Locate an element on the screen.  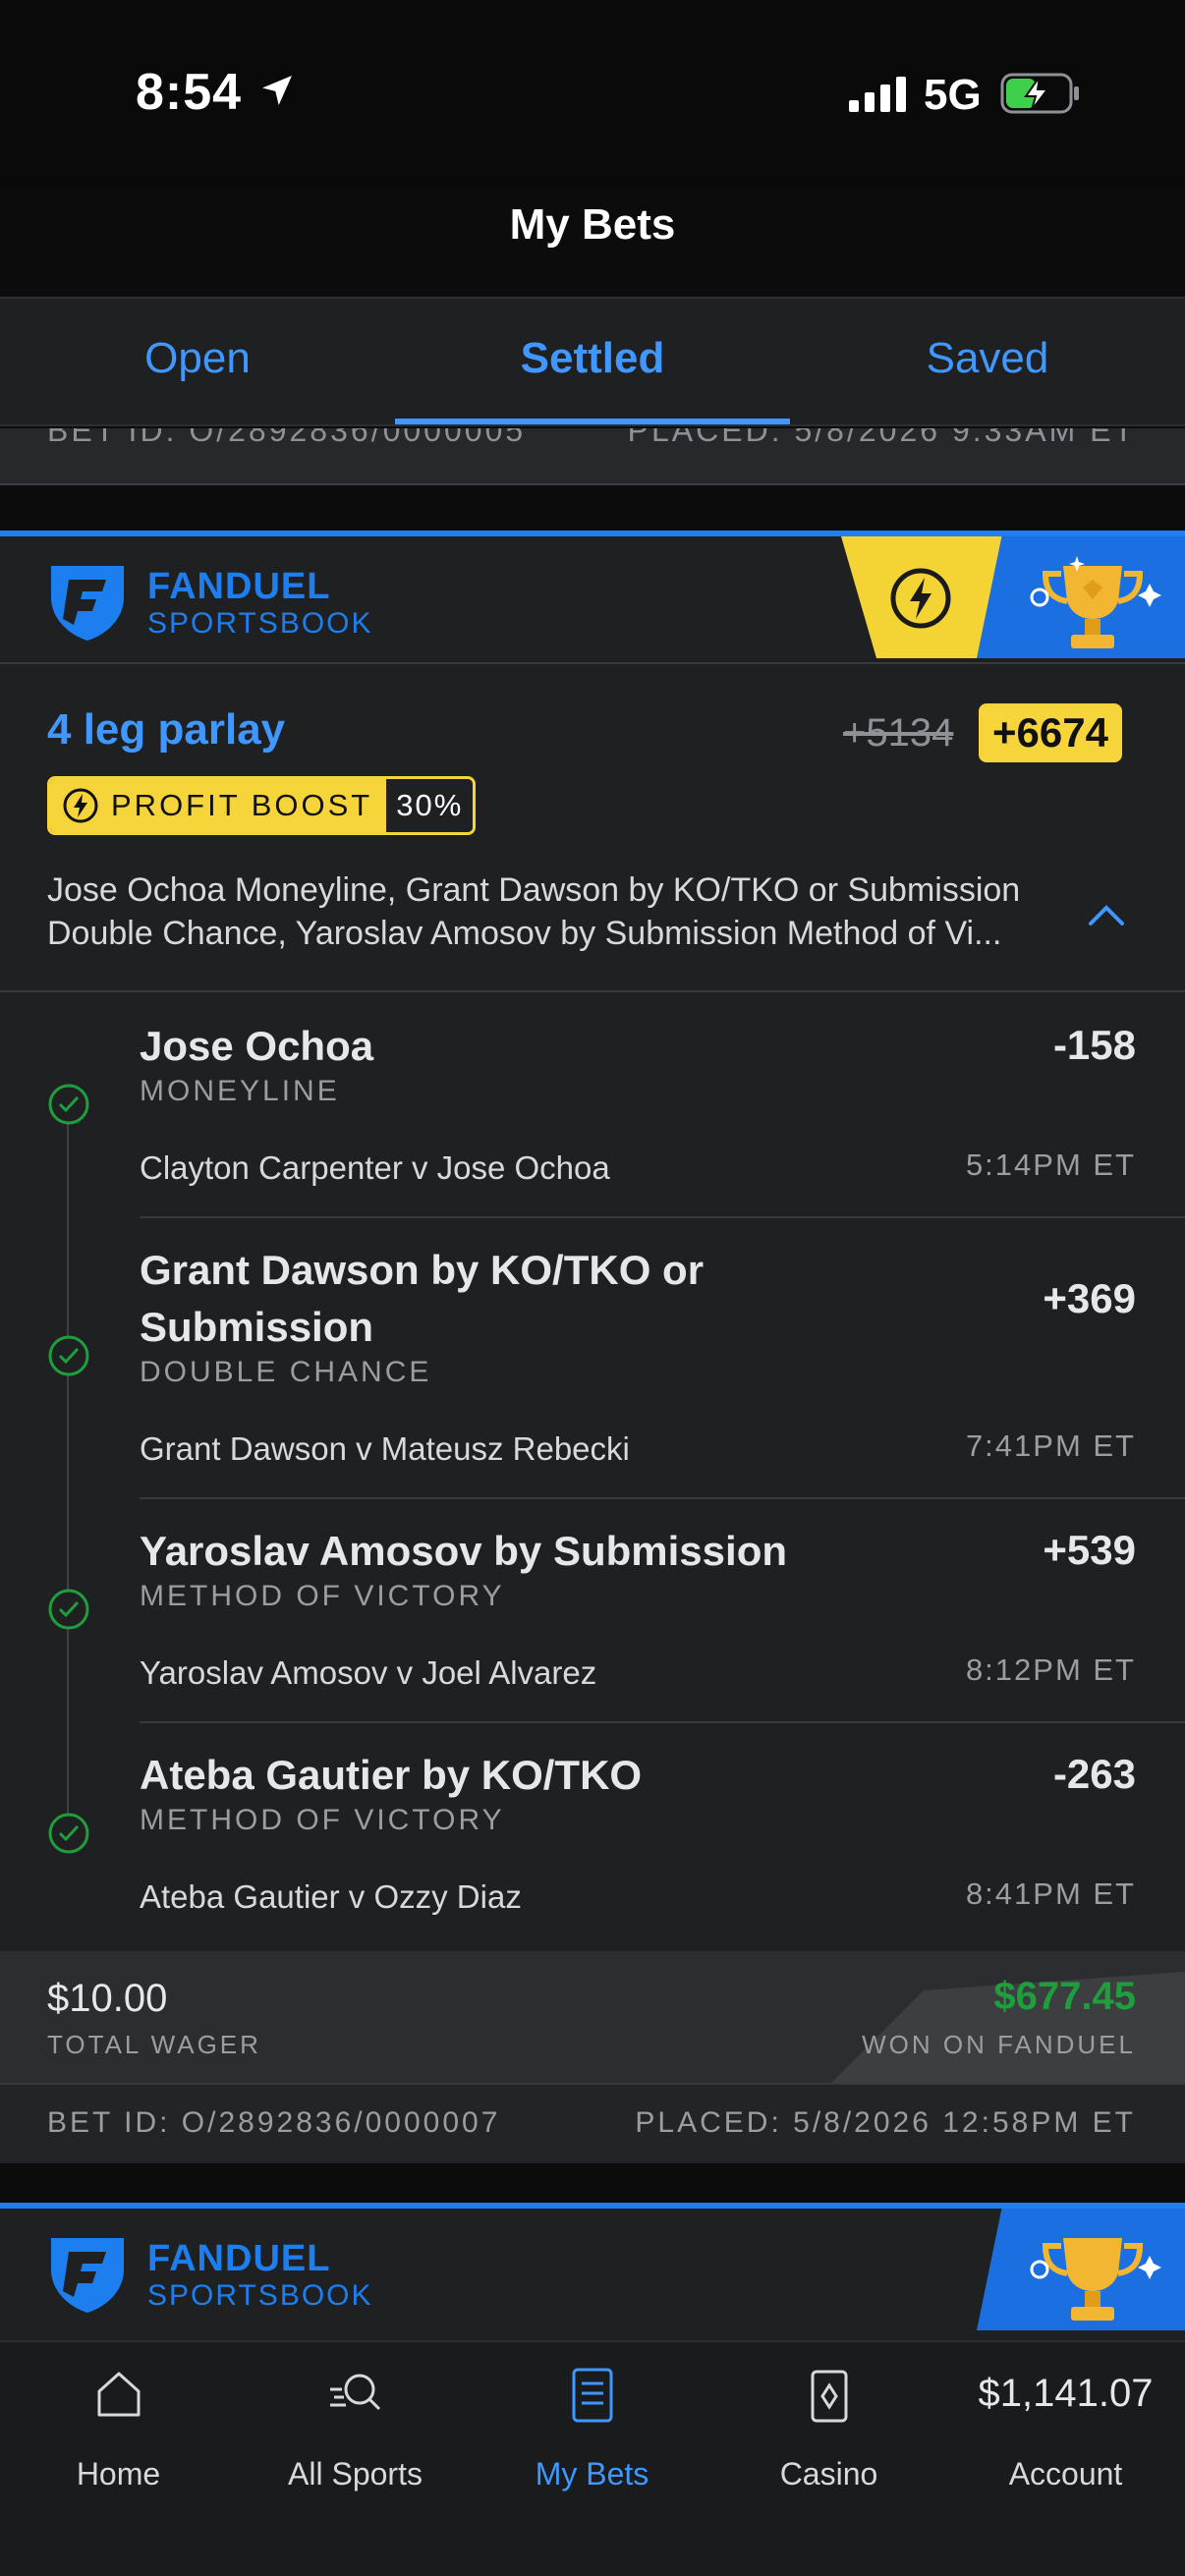
parlay-title: 4 leg parlay is located at coordinates (167, 729).